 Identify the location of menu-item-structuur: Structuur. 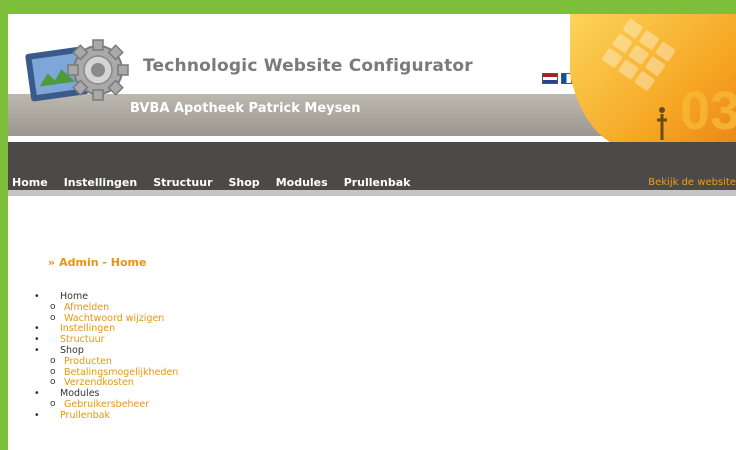
(103, 340).